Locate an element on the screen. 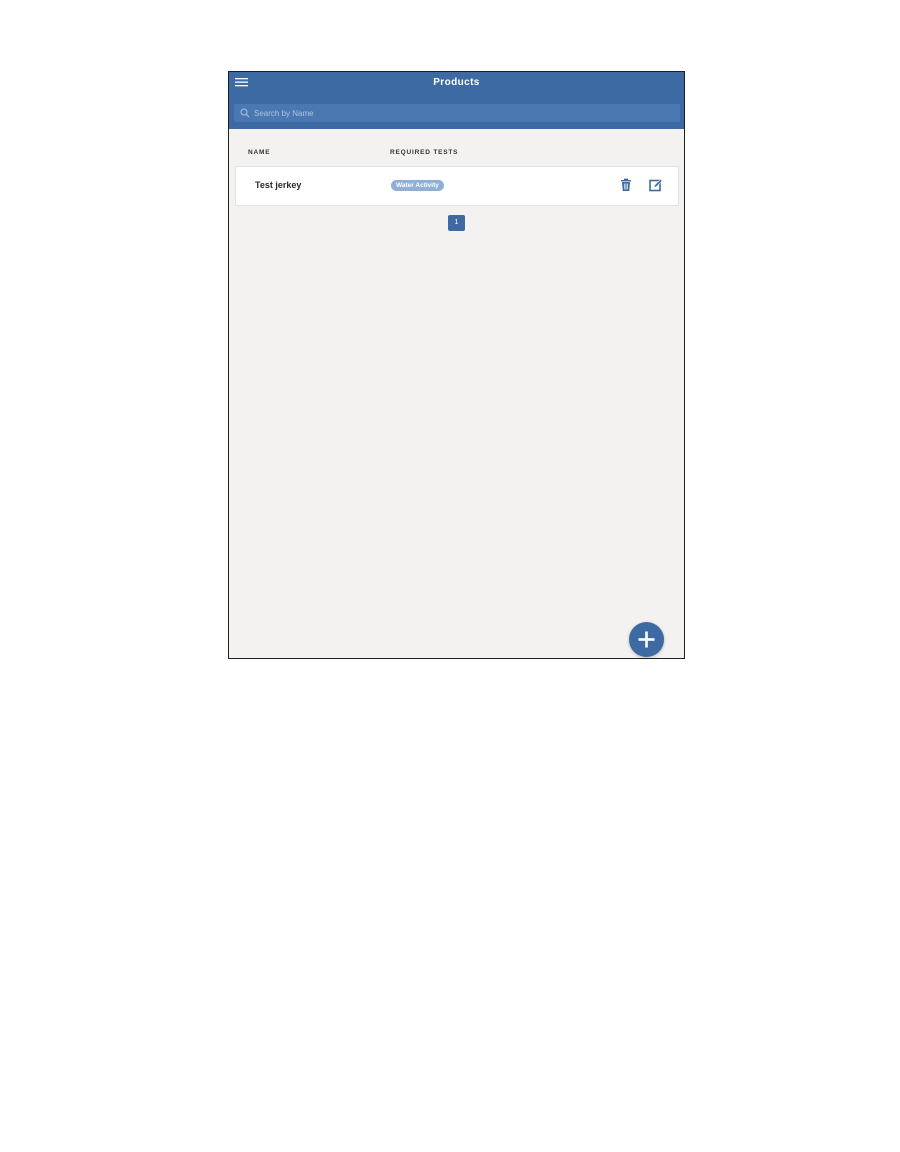 The width and height of the screenshot is (900, 1152). table-header: NAME REQUIRED TESTS is located at coordinates (456, 153).